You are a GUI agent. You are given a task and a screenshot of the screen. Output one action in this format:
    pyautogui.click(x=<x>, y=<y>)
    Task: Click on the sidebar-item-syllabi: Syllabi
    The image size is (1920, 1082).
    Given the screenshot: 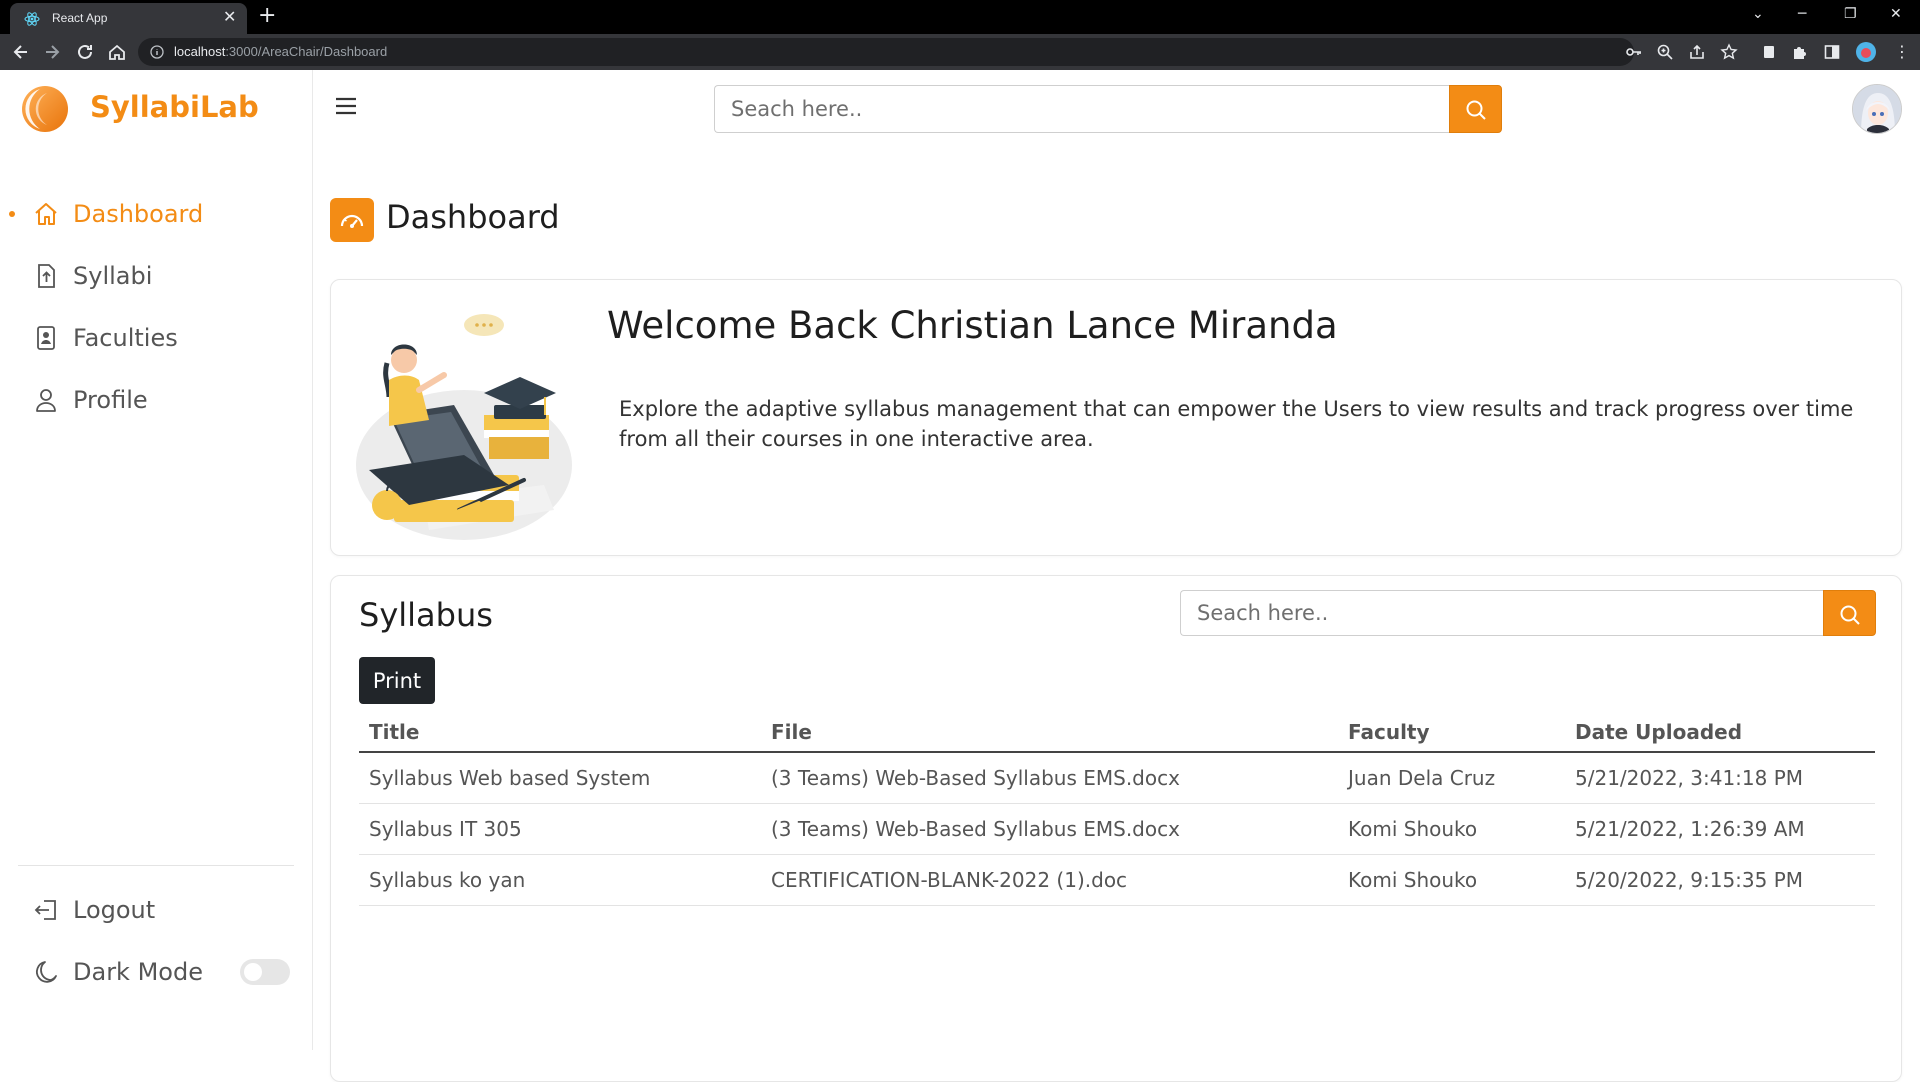 What is the action you would take?
    pyautogui.click(x=156, y=276)
    